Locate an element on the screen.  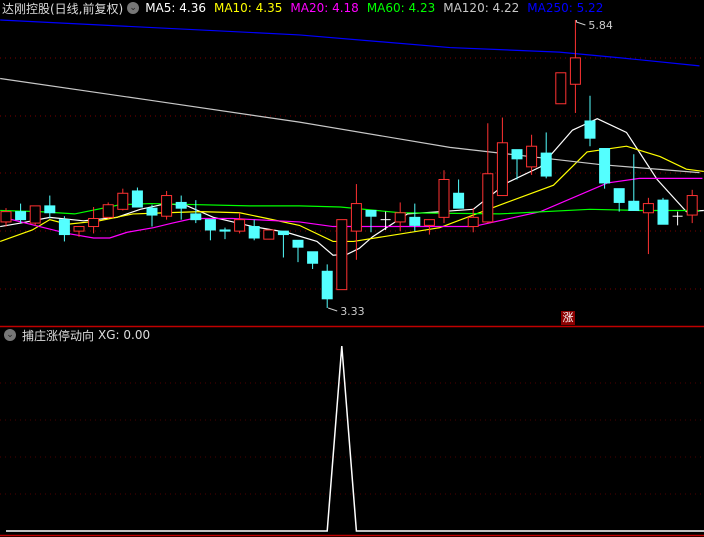
ma-label: MA250: 5.22 is located at coordinates (565, 8).